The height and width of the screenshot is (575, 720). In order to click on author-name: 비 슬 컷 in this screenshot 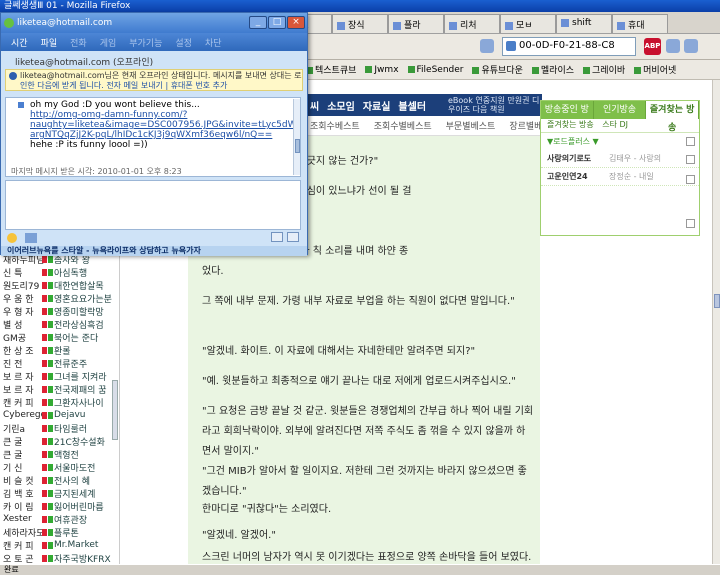, I will do `click(18, 481)`.